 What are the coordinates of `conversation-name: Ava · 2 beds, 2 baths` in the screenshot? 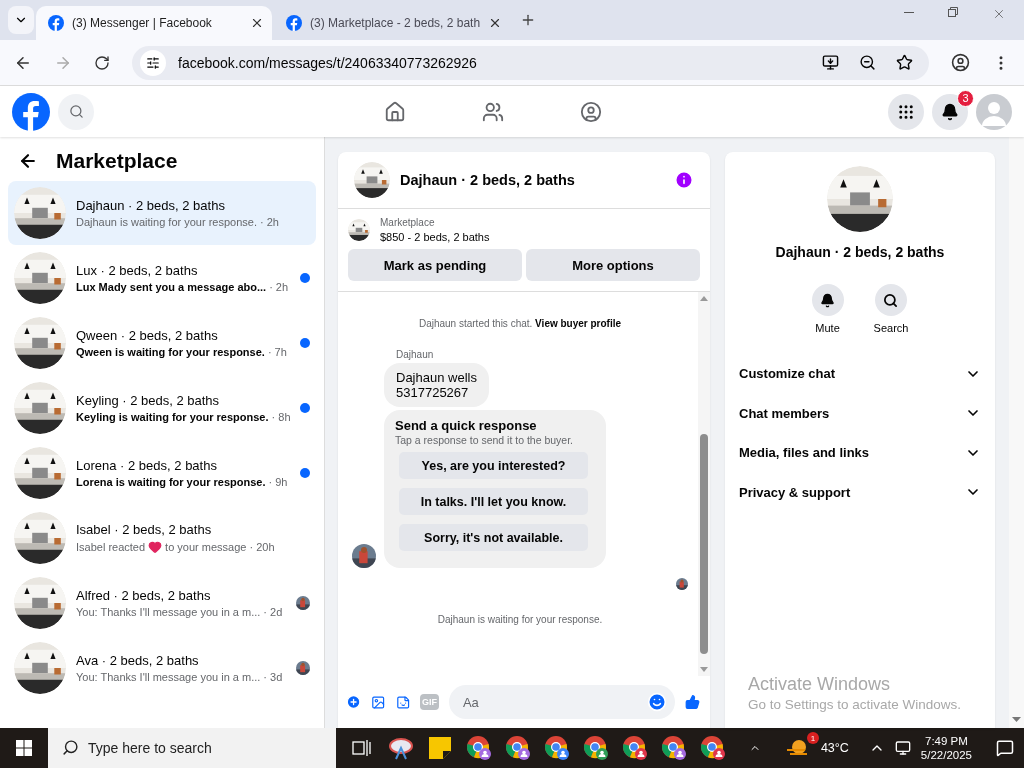 It's located at (138, 660).